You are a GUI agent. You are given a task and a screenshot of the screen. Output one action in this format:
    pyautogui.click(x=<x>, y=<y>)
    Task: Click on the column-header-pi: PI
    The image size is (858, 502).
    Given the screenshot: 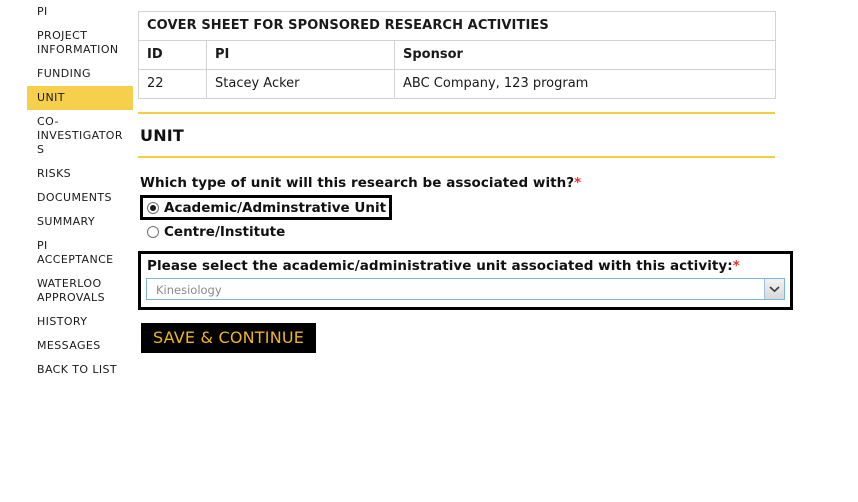 What is the action you would take?
    pyautogui.click(x=300, y=55)
    